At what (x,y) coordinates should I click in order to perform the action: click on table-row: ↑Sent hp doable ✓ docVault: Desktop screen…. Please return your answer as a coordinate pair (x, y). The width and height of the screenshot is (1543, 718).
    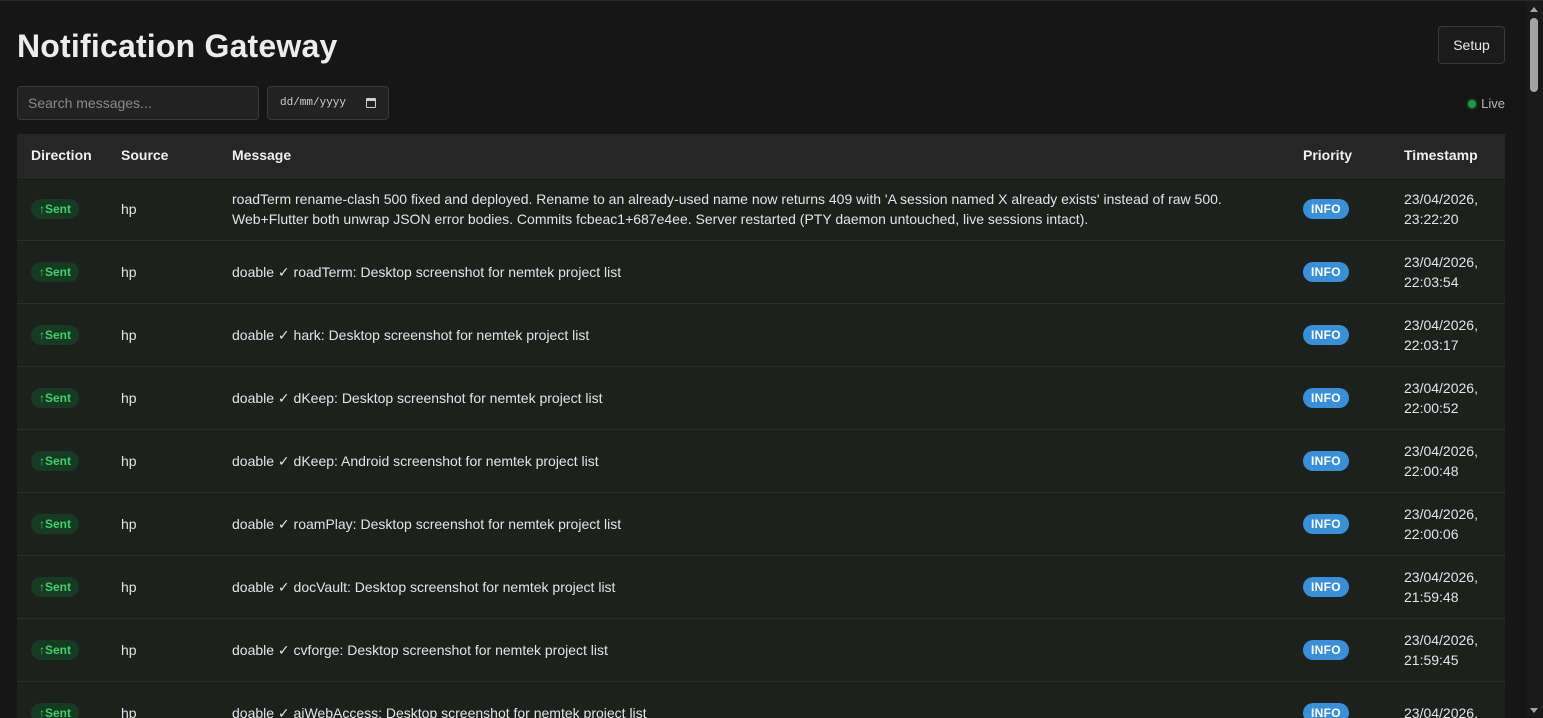
    Looking at the image, I should click on (761, 586).